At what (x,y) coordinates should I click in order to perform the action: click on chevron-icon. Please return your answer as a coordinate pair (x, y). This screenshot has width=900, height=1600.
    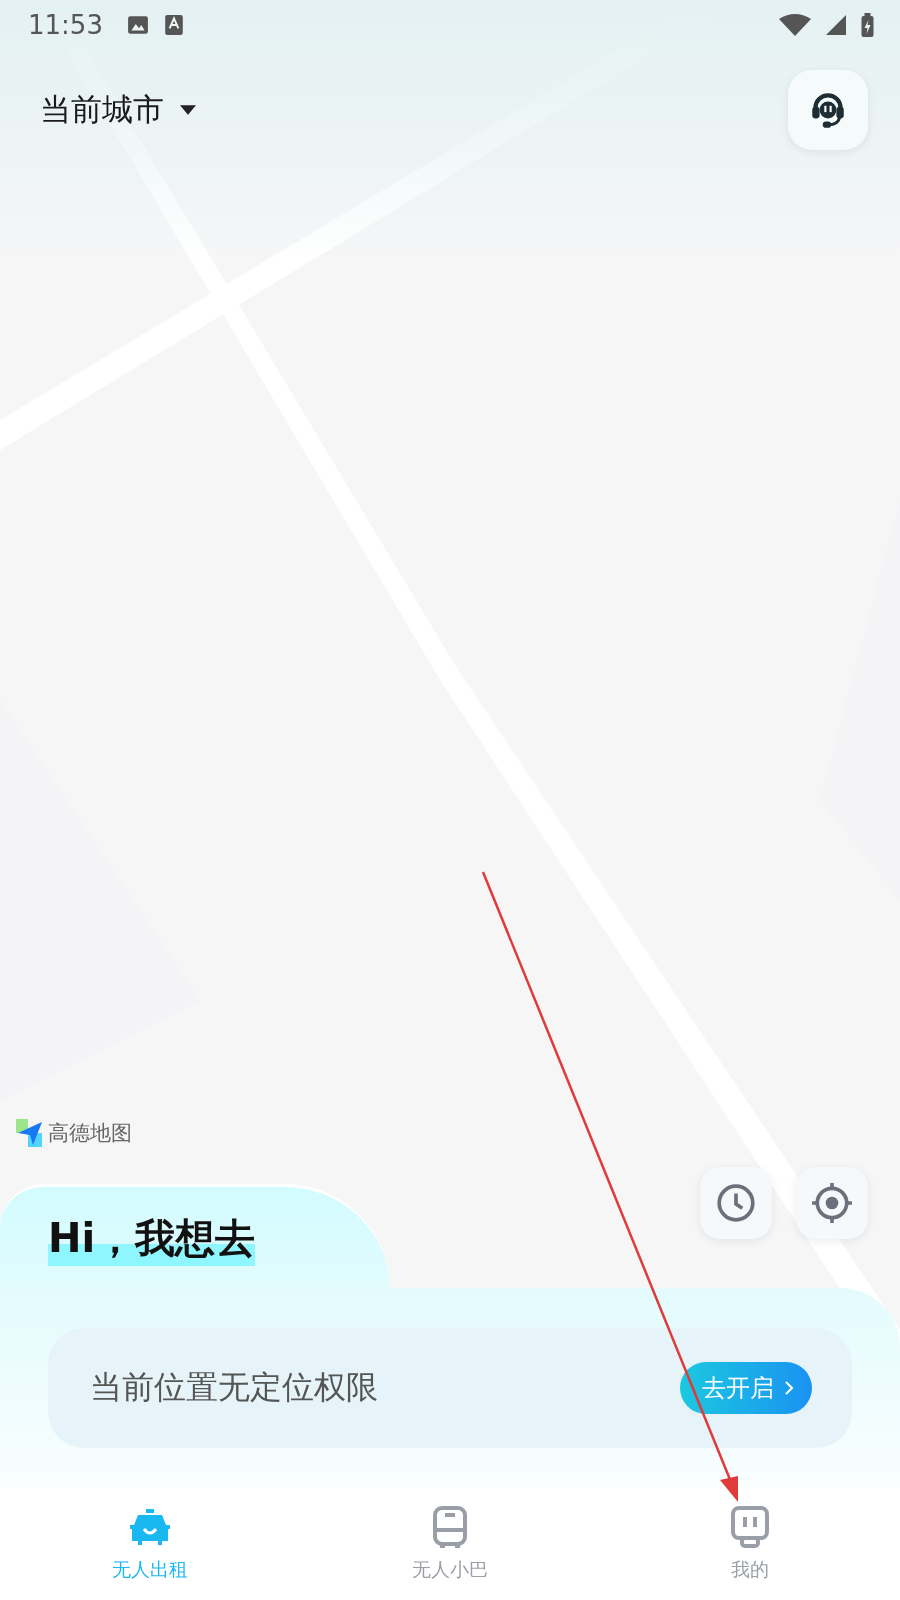
    Looking at the image, I should click on (789, 1388).